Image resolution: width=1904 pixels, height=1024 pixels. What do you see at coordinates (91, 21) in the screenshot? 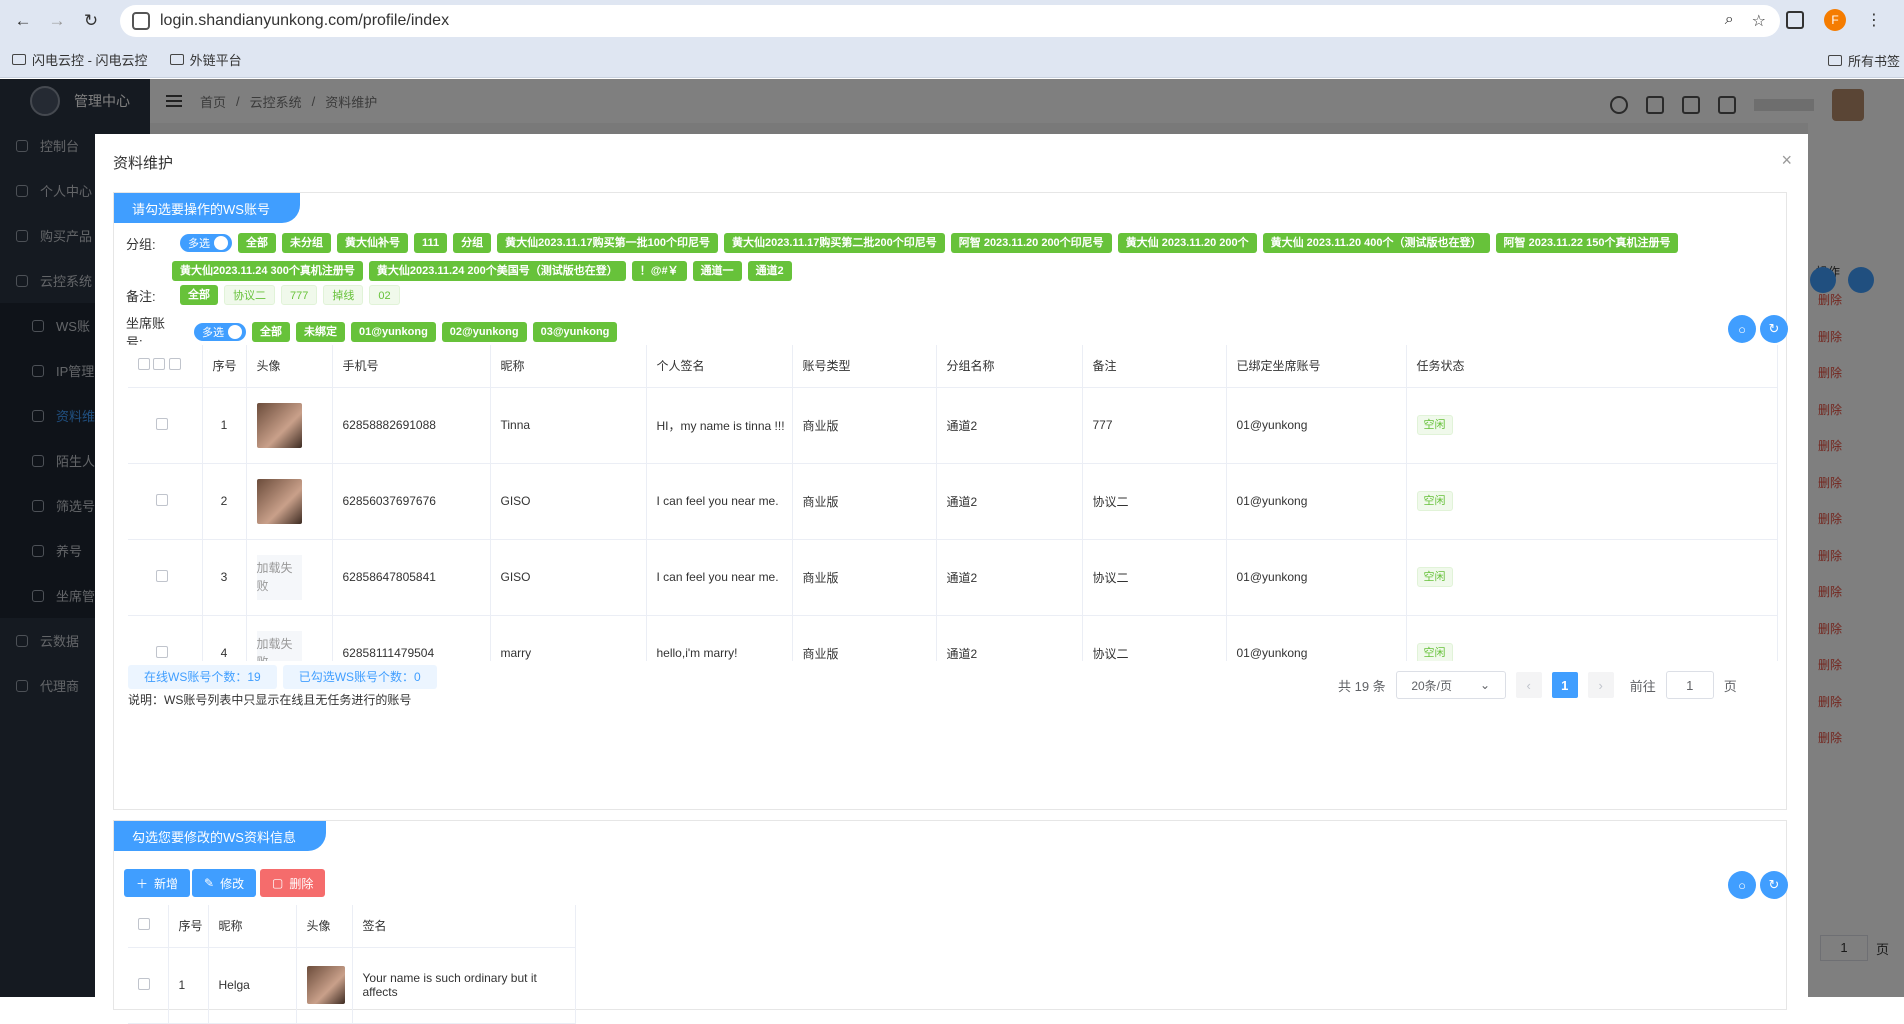
I see `reload-icon: ↻` at bounding box center [91, 21].